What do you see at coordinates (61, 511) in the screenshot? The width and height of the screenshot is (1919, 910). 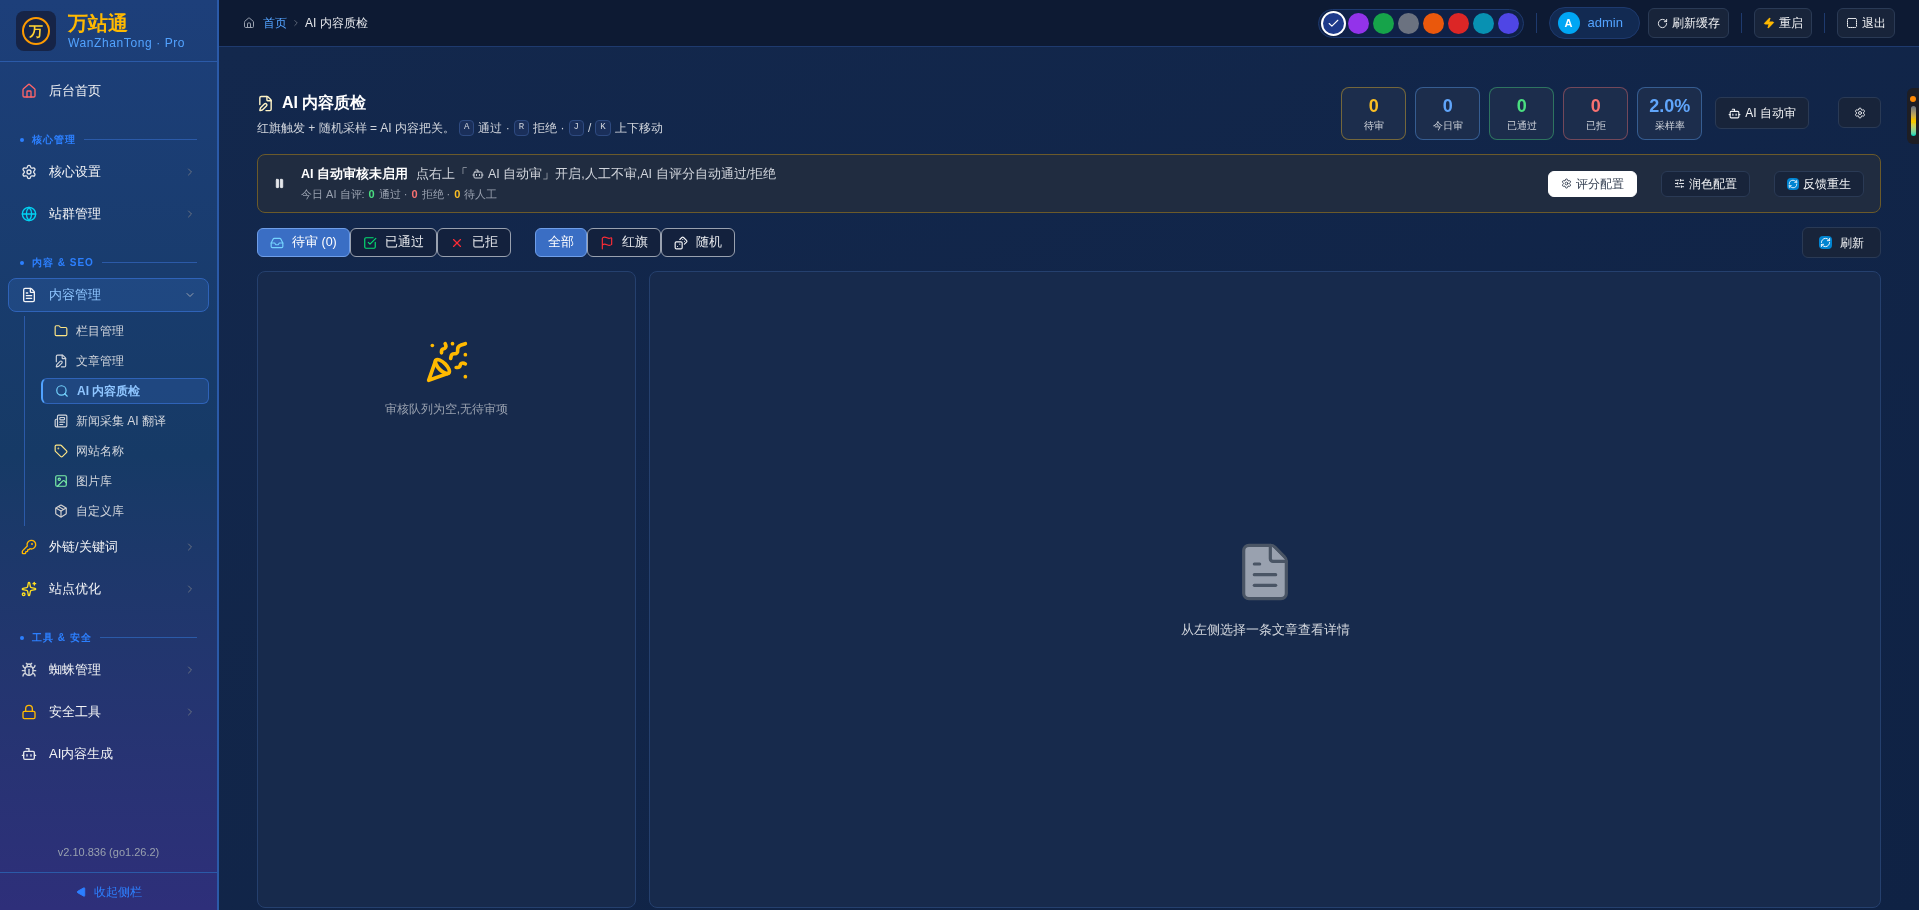 I see `box-icon` at bounding box center [61, 511].